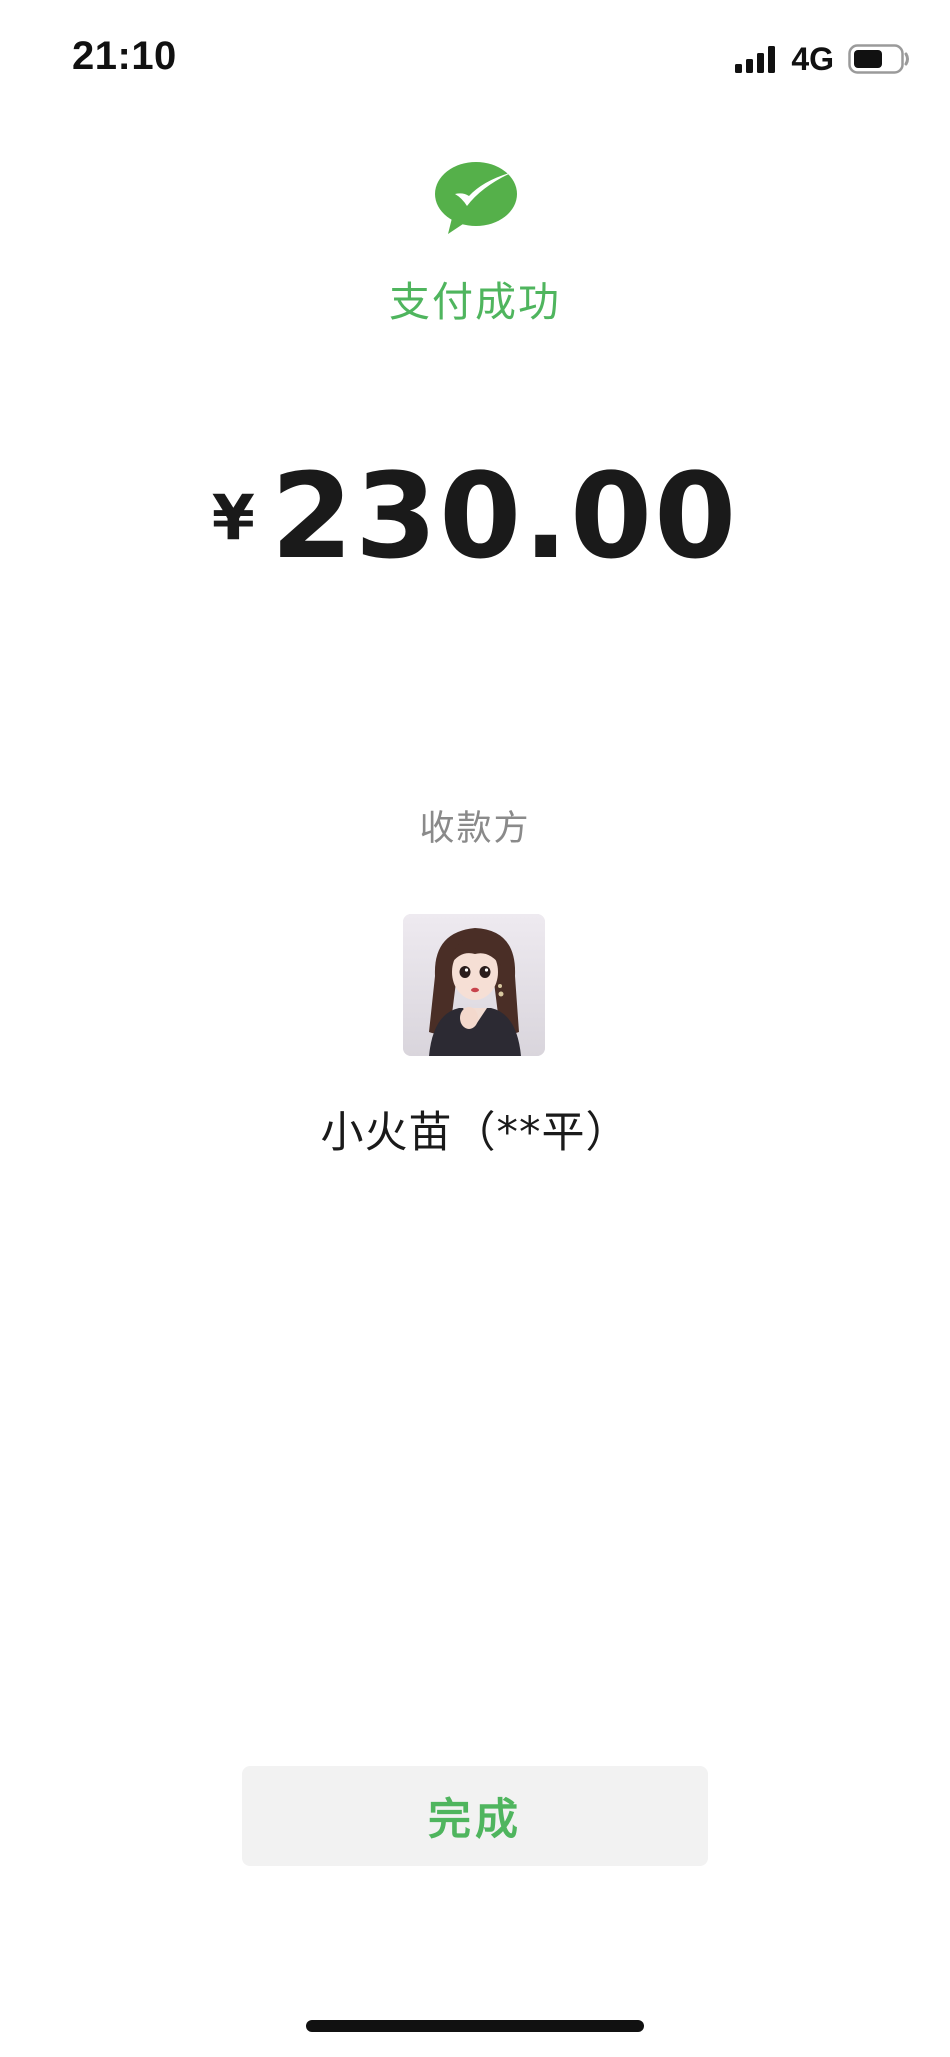 This screenshot has height=2057, width=950. Describe the element at coordinates (475, 60) in the screenshot. I see `status-bar: 21:10 4G` at that location.